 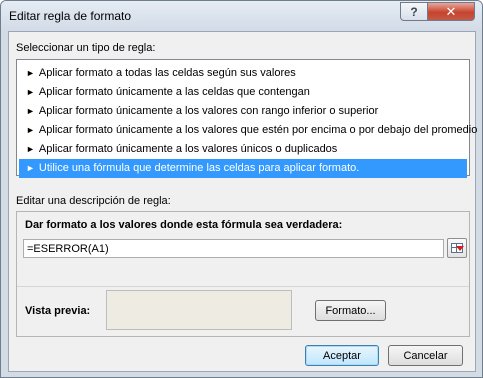 I want to click on accept-button: Aceptar, so click(x=342, y=355).